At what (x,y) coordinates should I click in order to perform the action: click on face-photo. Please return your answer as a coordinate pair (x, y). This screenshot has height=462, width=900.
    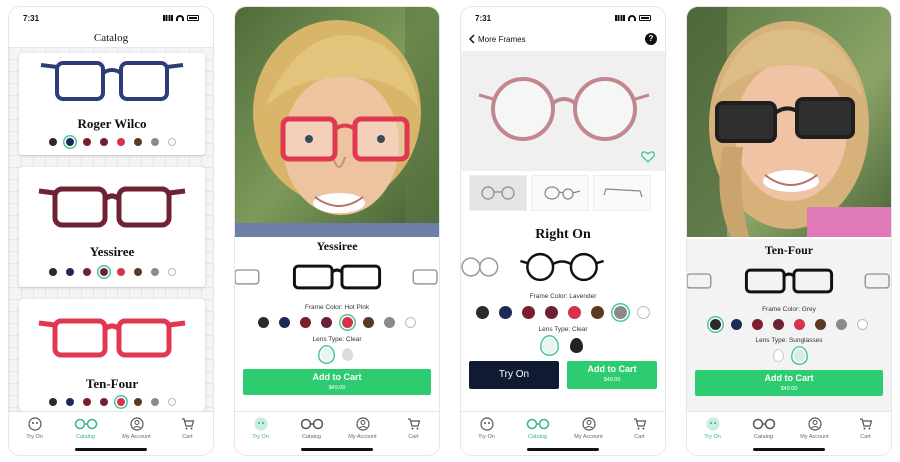
    Looking at the image, I should click on (337, 122).